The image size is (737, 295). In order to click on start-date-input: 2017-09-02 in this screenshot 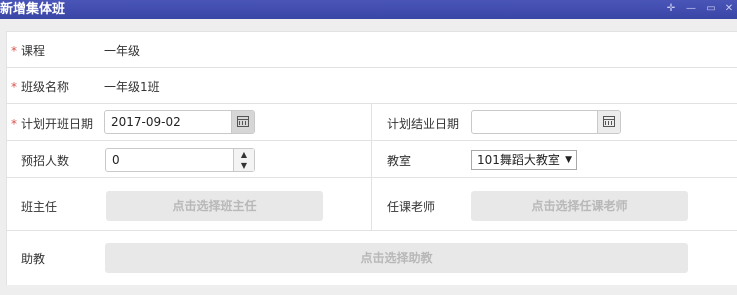, I will do `click(179, 122)`.